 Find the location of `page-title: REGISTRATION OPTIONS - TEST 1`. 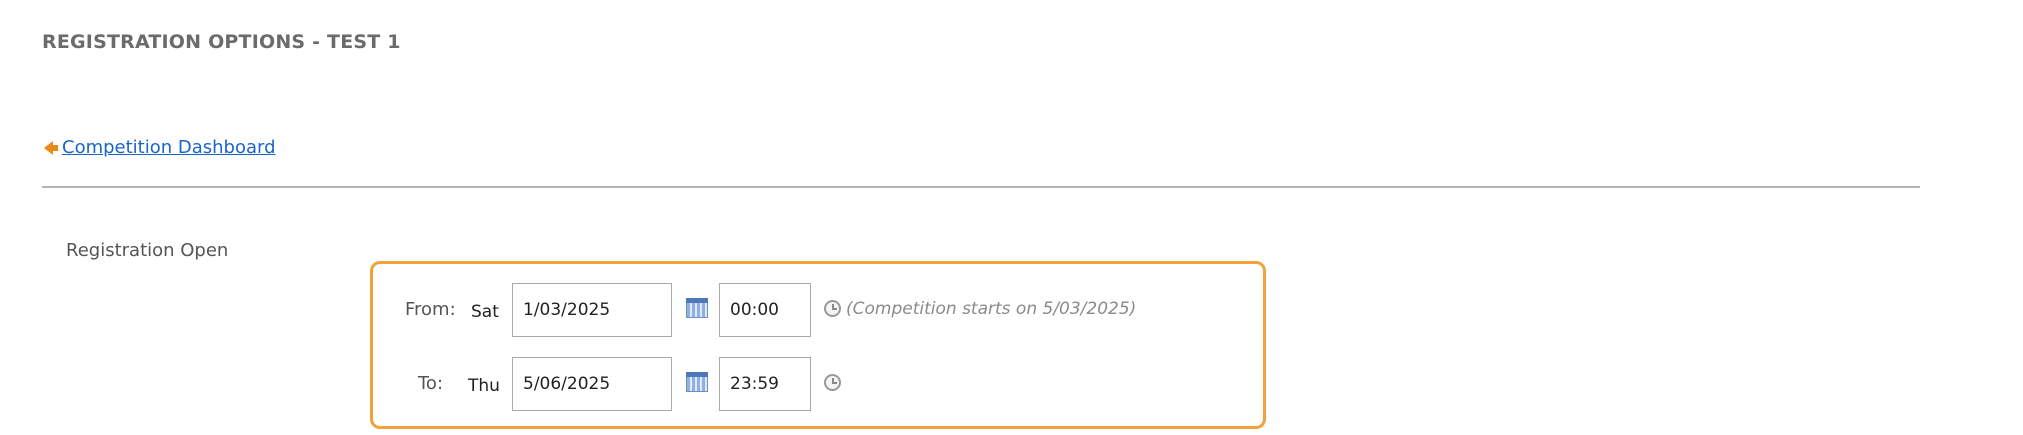

page-title: REGISTRATION OPTIONS - TEST 1 is located at coordinates (221, 42).